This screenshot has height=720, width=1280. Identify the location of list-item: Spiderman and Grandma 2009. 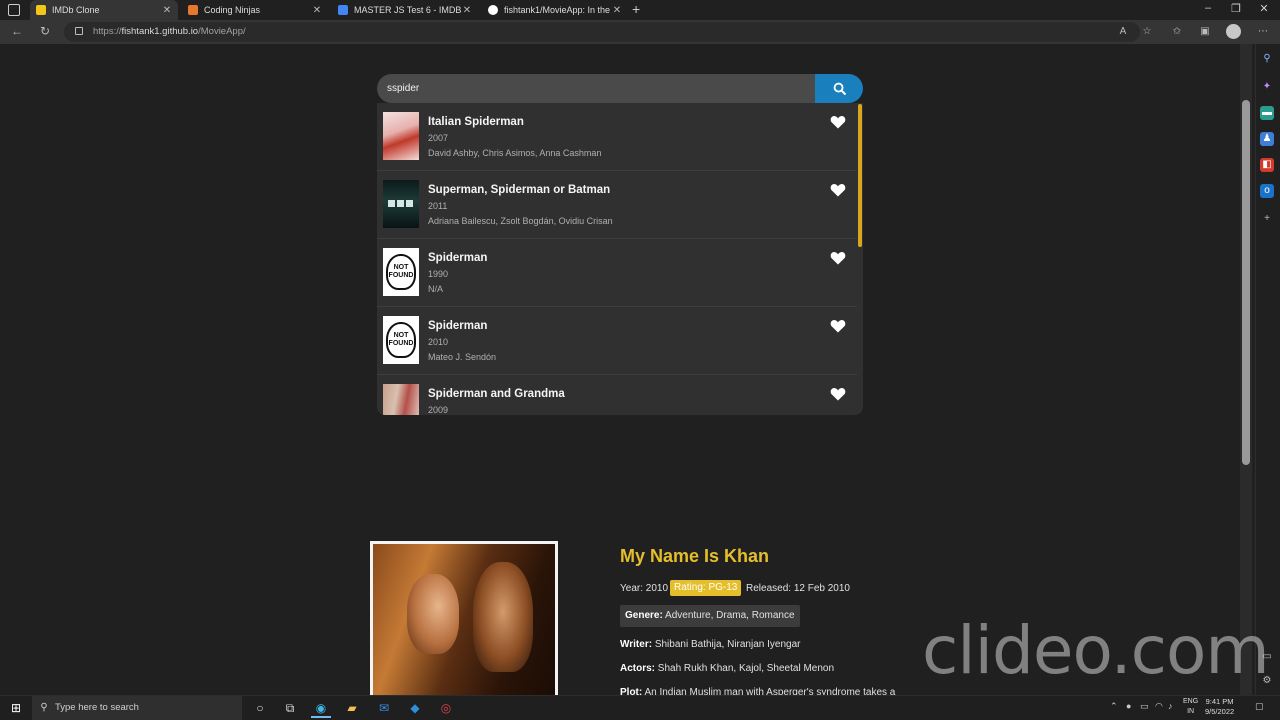
(617, 395).